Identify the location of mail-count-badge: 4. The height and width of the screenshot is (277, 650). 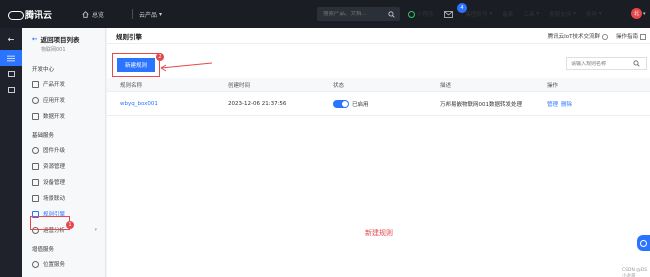
(462, 8).